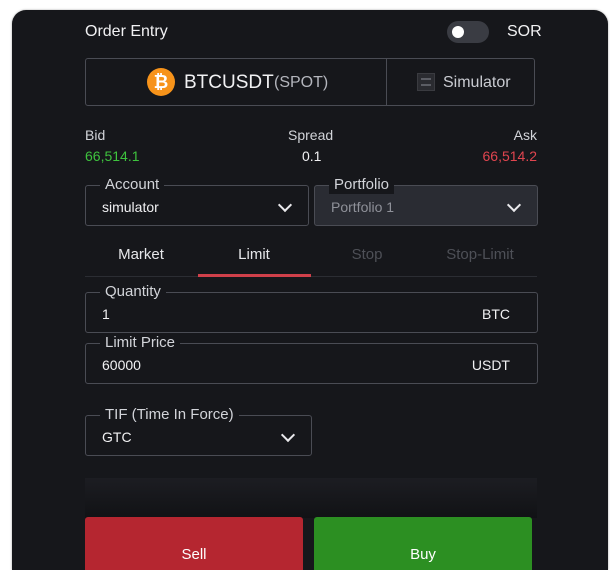 This screenshot has width=610, height=570. Describe the element at coordinates (229, 82) in the screenshot. I see `symbol-name: BTCUSDT` at that location.